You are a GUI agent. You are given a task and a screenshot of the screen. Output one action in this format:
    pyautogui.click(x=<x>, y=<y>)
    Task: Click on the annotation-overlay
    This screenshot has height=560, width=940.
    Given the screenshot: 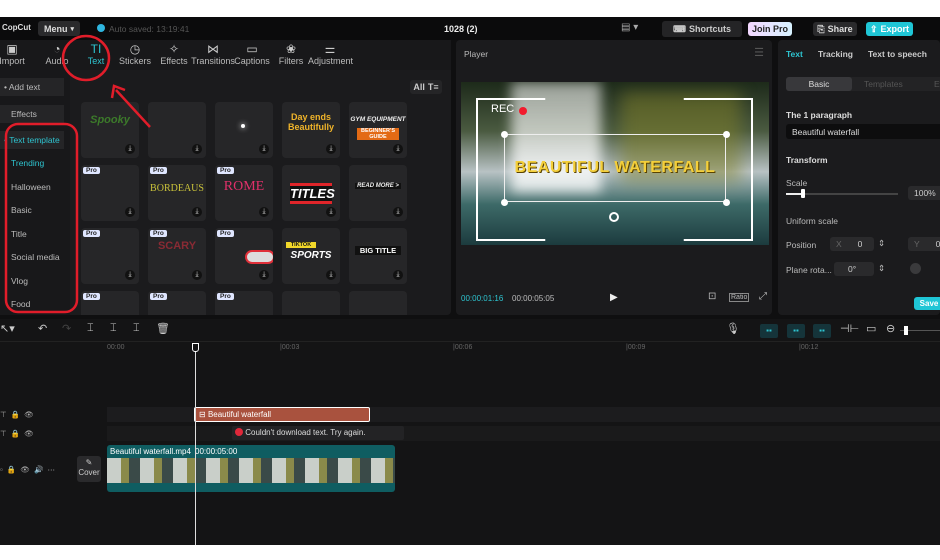 What is the action you would take?
    pyautogui.click(x=77, y=174)
    